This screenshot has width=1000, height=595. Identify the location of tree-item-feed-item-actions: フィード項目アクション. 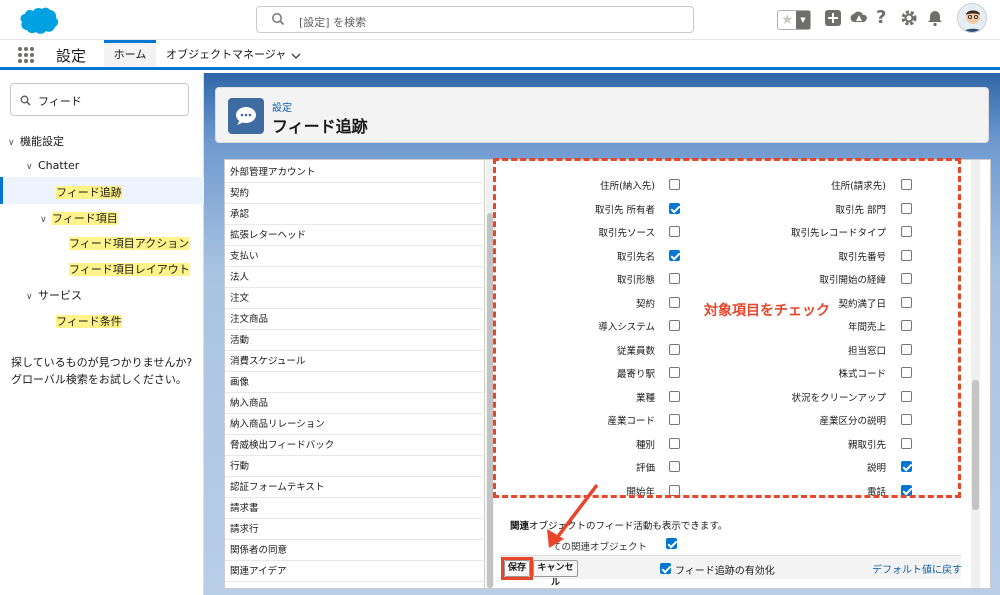
(129, 243).